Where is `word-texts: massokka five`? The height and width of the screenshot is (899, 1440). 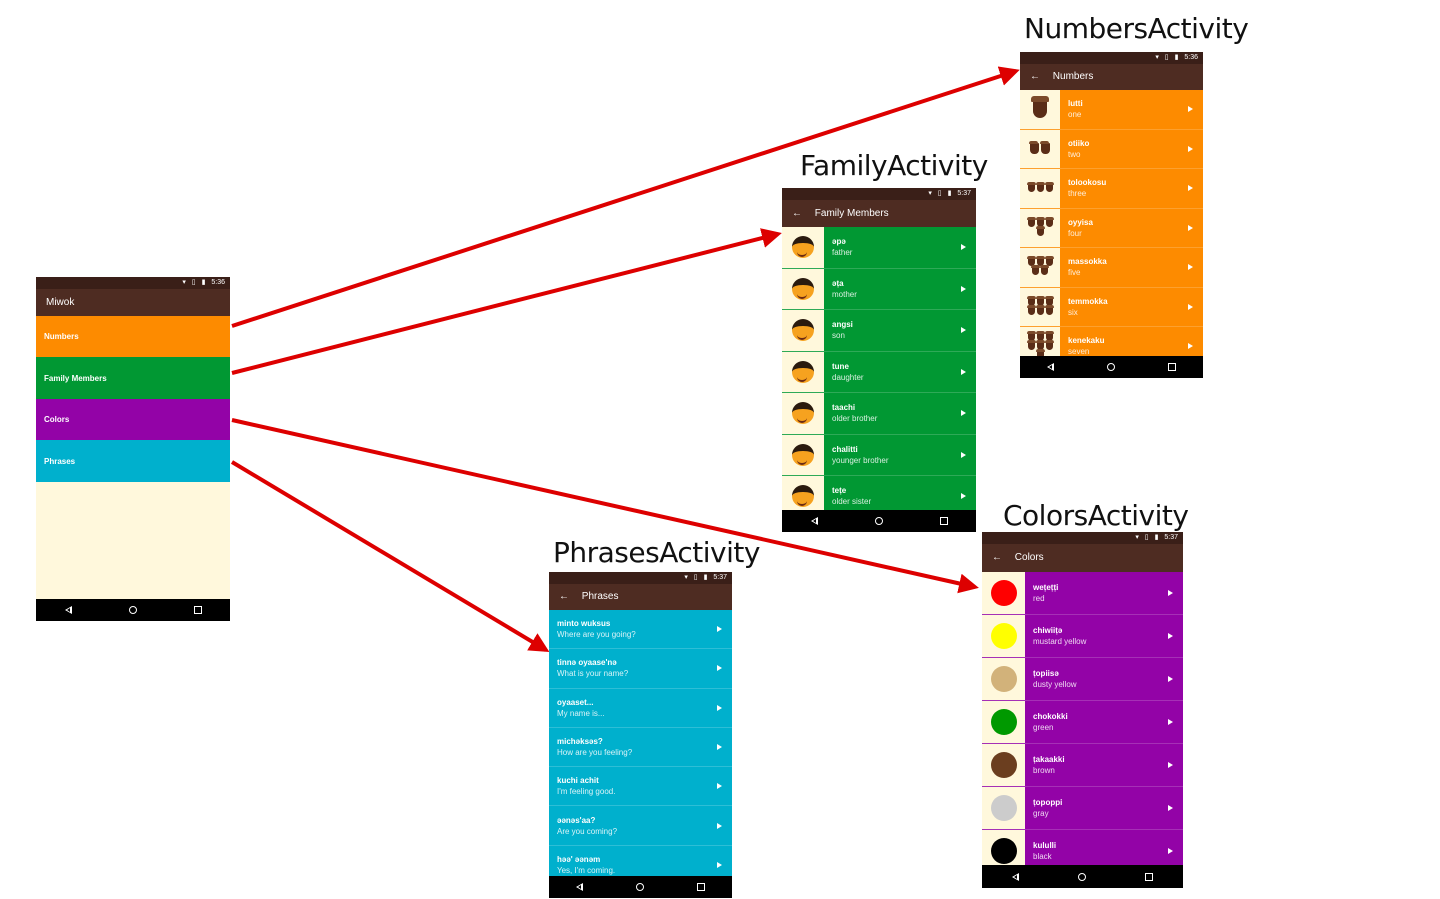
word-texts: massokka five is located at coordinates (1087, 267).